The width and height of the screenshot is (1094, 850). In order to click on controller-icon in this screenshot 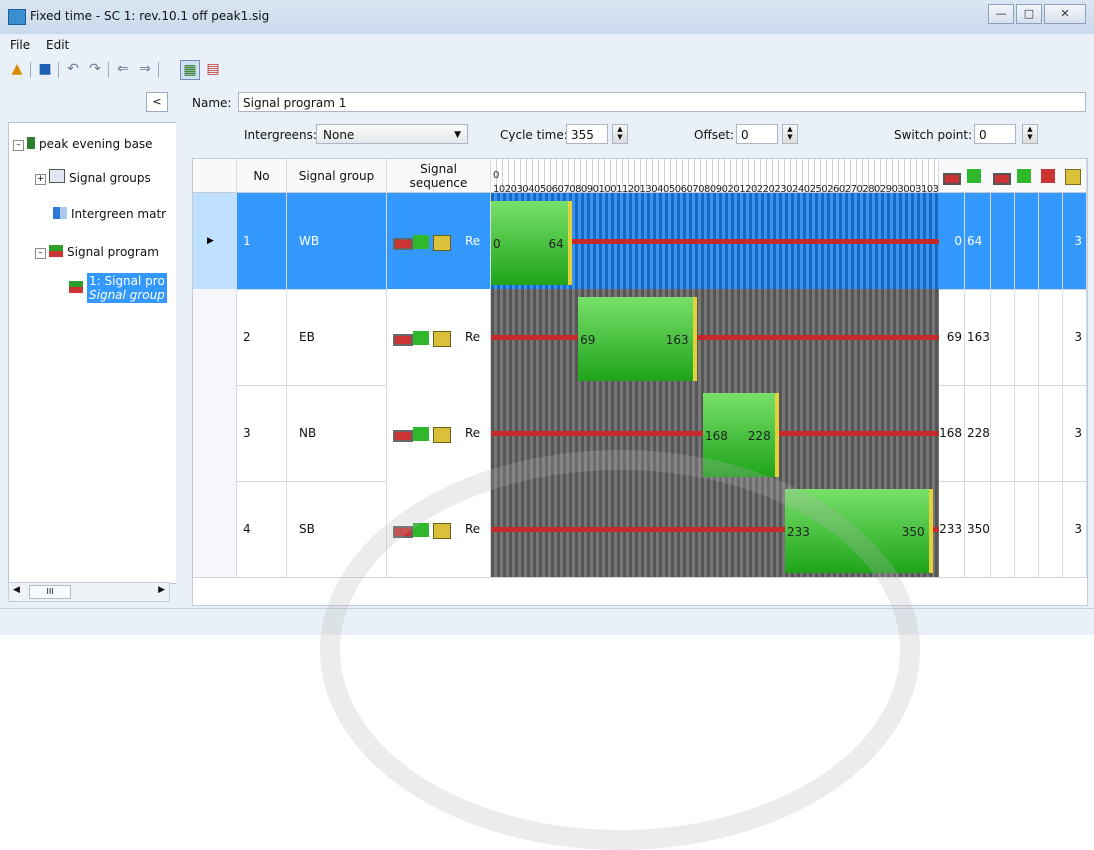, I will do `click(31, 143)`.